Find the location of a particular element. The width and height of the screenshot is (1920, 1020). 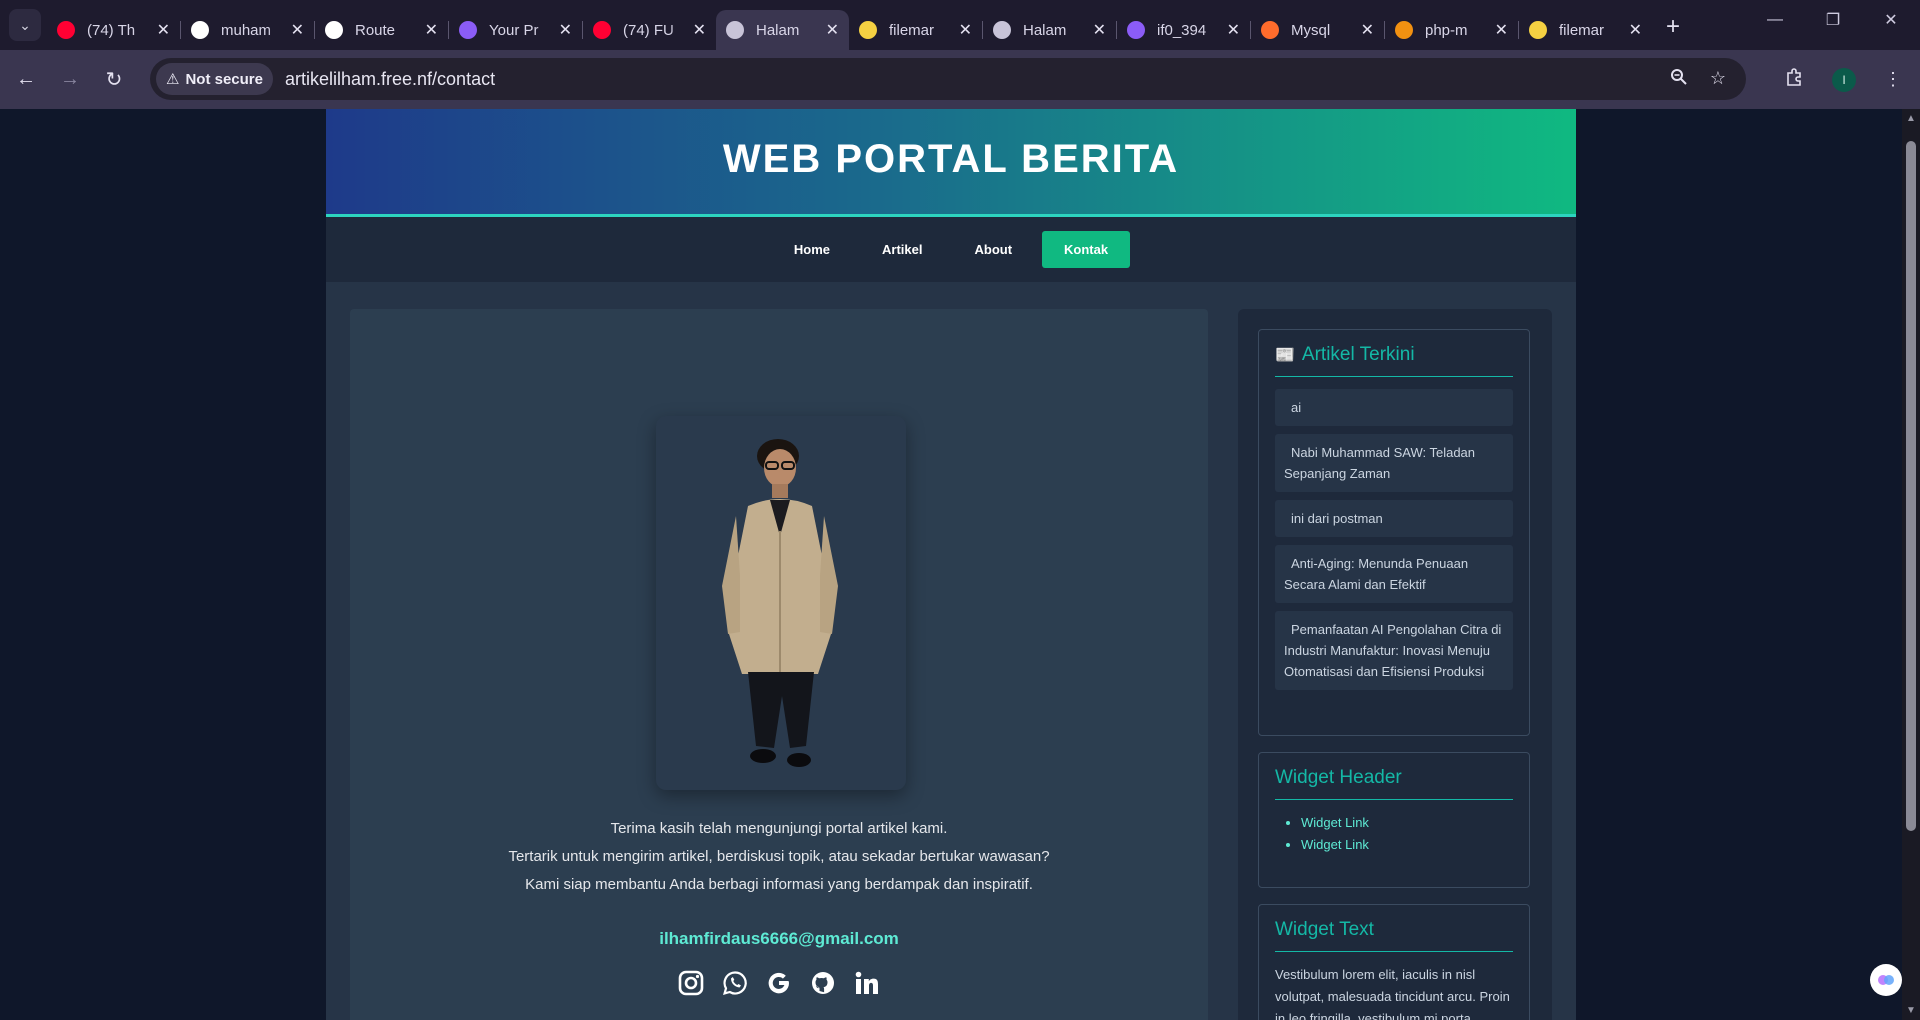

tab-title: if0_394 is located at coordinates (1182, 30).